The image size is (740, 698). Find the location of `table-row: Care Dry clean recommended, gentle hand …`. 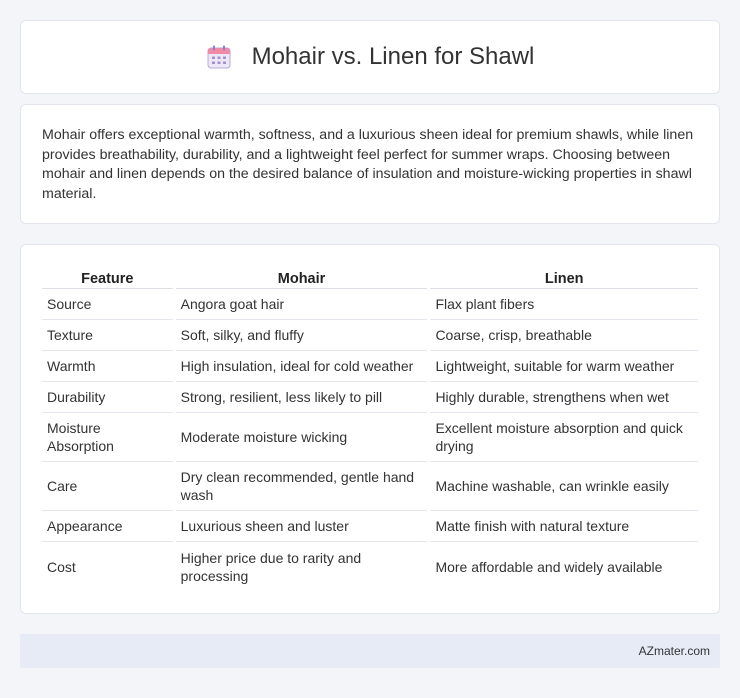

table-row: Care Dry clean recommended, gentle hand … is located at coordinates (370, 486).